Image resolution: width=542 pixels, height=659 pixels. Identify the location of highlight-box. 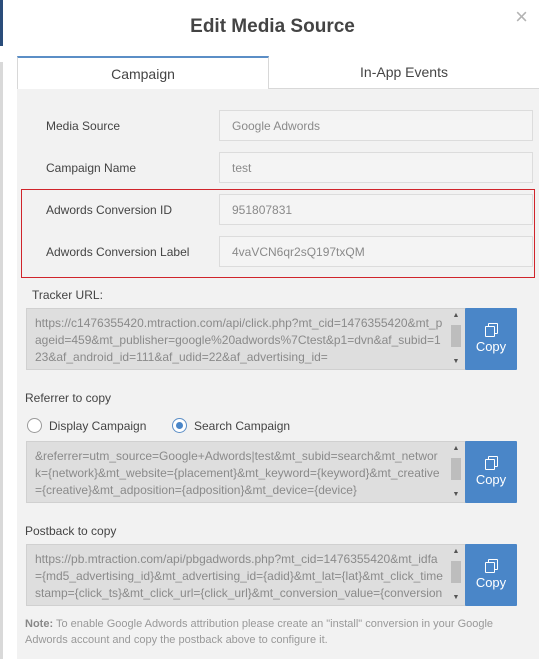
(278, 233).